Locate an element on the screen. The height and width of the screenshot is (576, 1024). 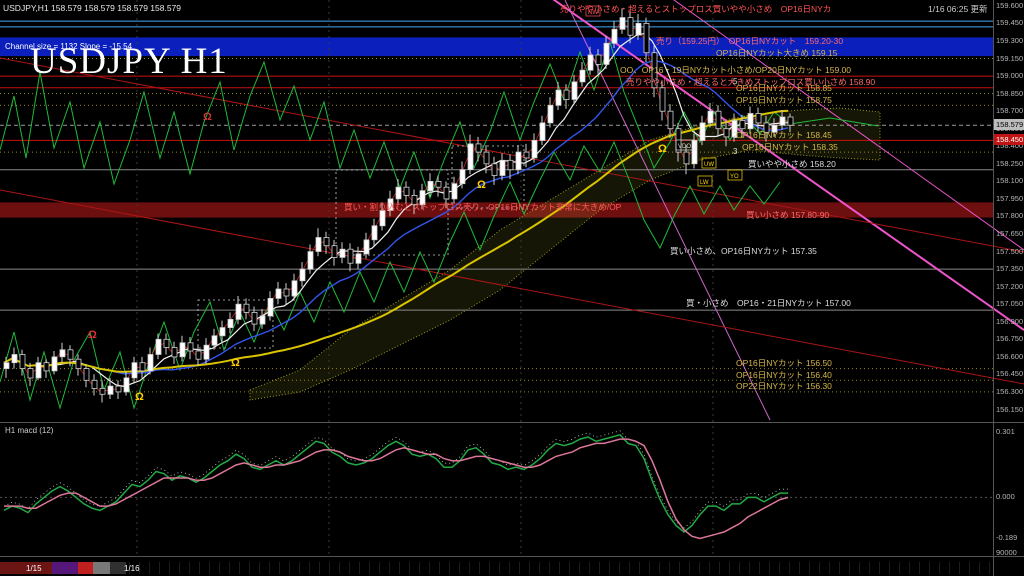
svg-text: UW is located at coordinates (709, 165).